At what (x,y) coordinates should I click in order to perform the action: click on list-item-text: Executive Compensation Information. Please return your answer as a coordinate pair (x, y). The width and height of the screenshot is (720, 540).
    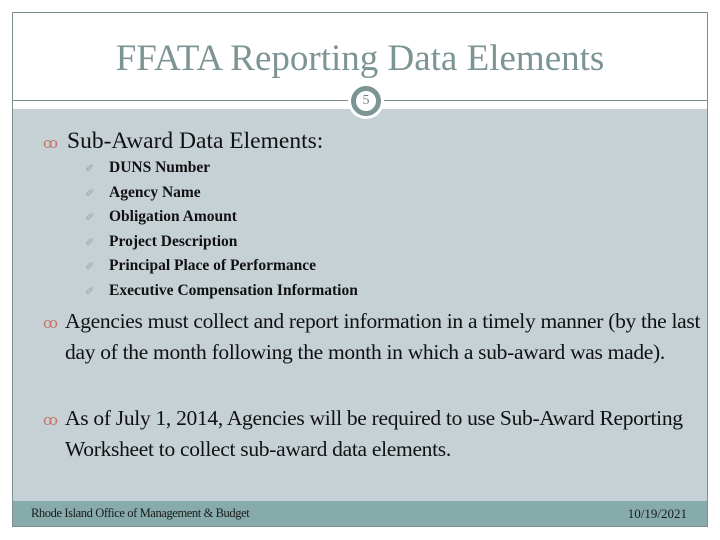
    Looking at the image, I should click on (233, 290).